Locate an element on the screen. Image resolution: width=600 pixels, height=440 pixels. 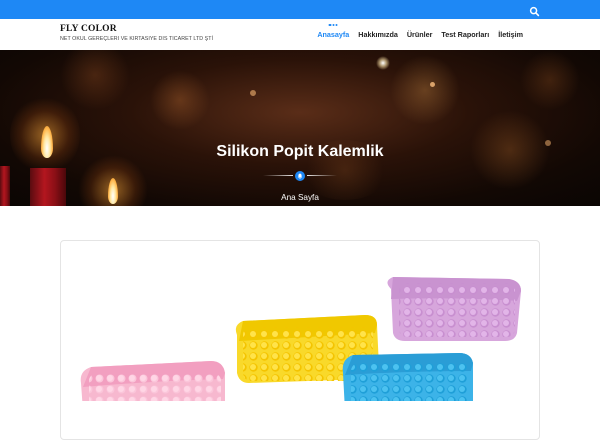
nav-item-anasayfa: Anasayfa is located at coordinates (333, 31).